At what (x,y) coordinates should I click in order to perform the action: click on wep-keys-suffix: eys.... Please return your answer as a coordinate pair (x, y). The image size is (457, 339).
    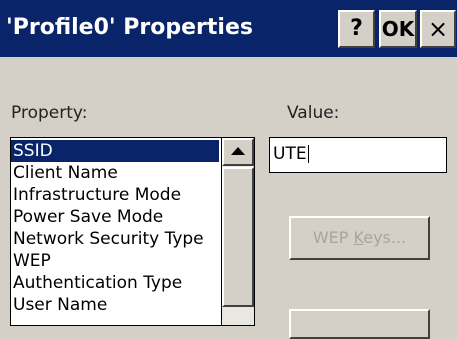
    Looking at the image, I should click on (385, 237).